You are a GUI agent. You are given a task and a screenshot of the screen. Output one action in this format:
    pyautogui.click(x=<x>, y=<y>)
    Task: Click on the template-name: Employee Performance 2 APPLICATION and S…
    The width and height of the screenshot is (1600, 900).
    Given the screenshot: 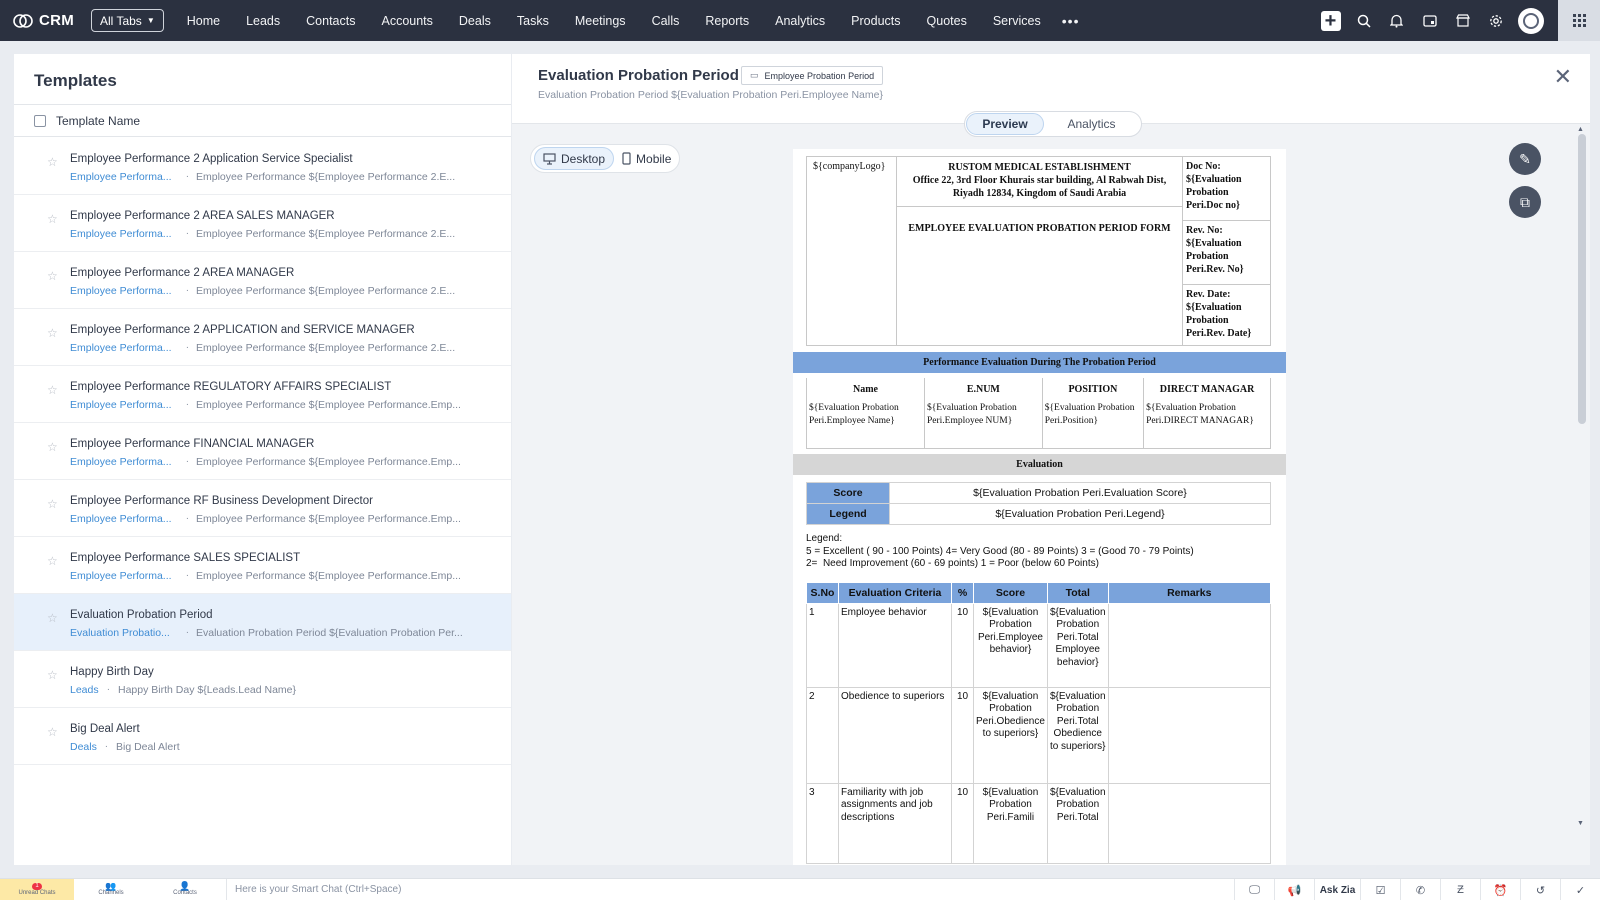 What is the action you would take?
    pyautogui.click(x=242, y=330)
    